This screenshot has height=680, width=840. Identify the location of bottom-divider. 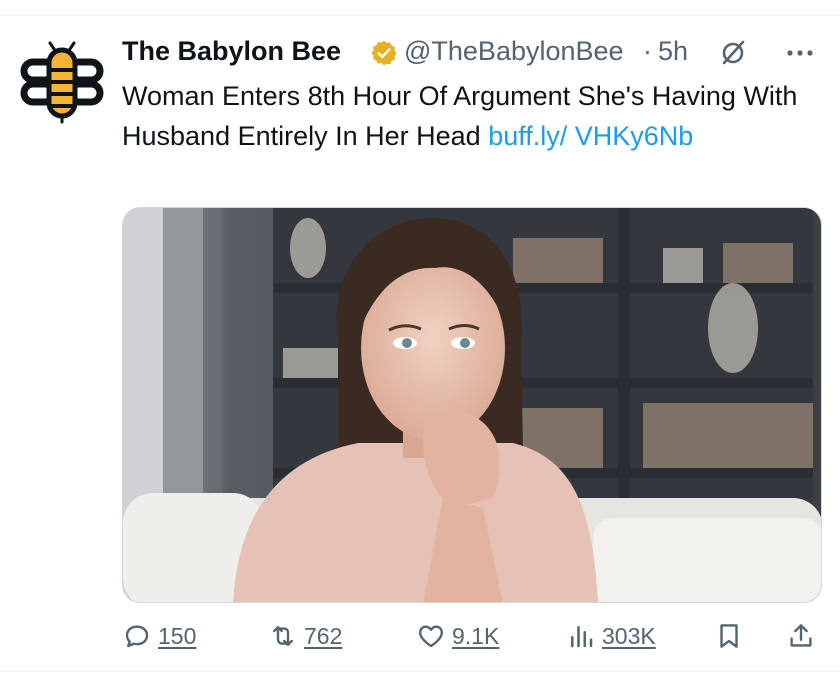
(420, 671).